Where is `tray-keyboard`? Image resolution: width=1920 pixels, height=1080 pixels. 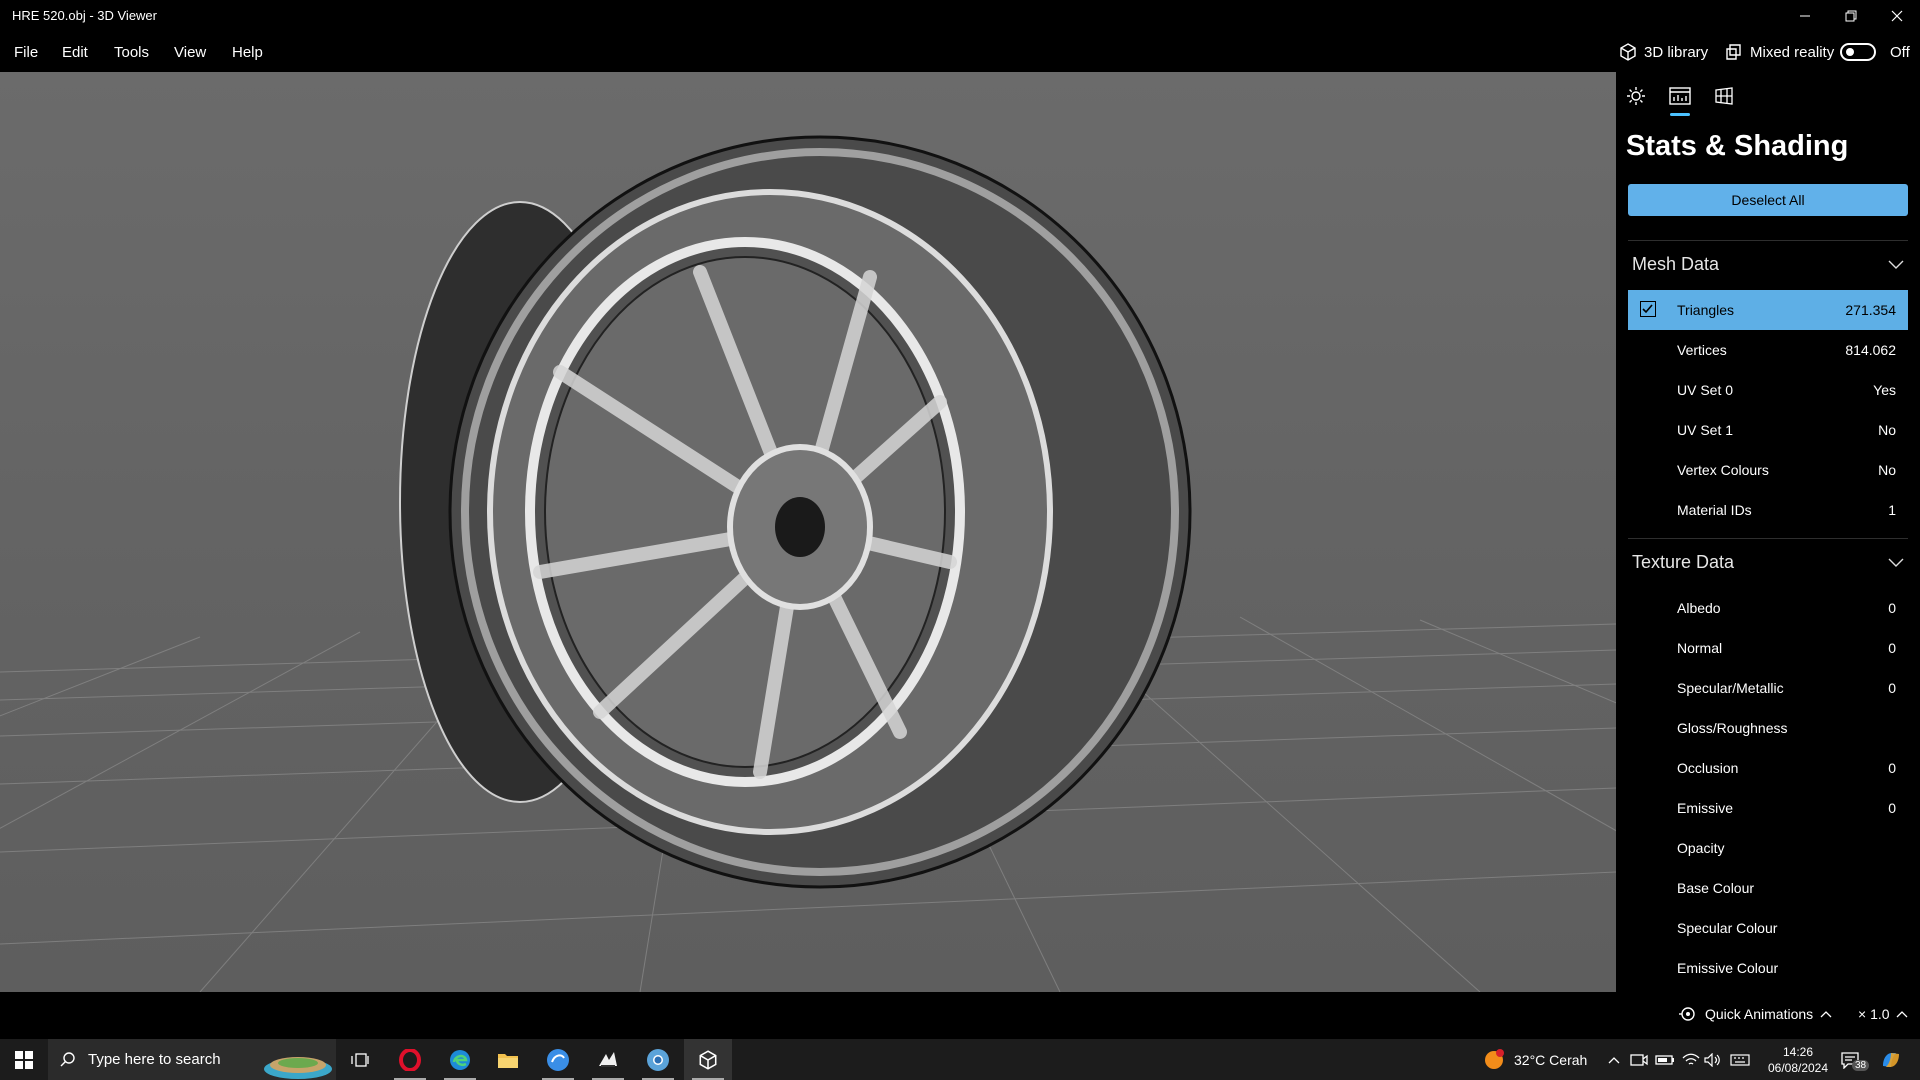
tray-keyboard is located at coordinates (1740, 1059).